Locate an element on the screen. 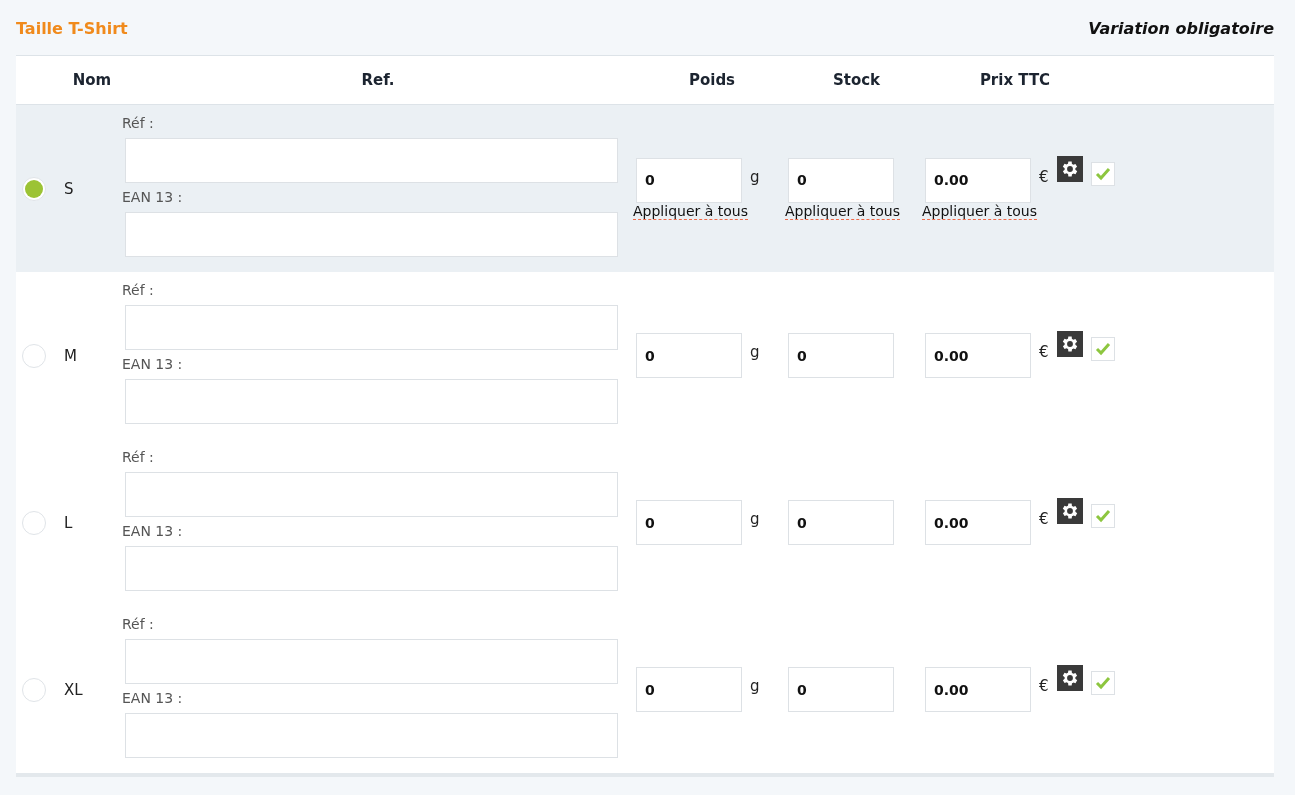 This screenshot has height=795, width=1295. column-header: Poids is located at coordinates (712, 80).